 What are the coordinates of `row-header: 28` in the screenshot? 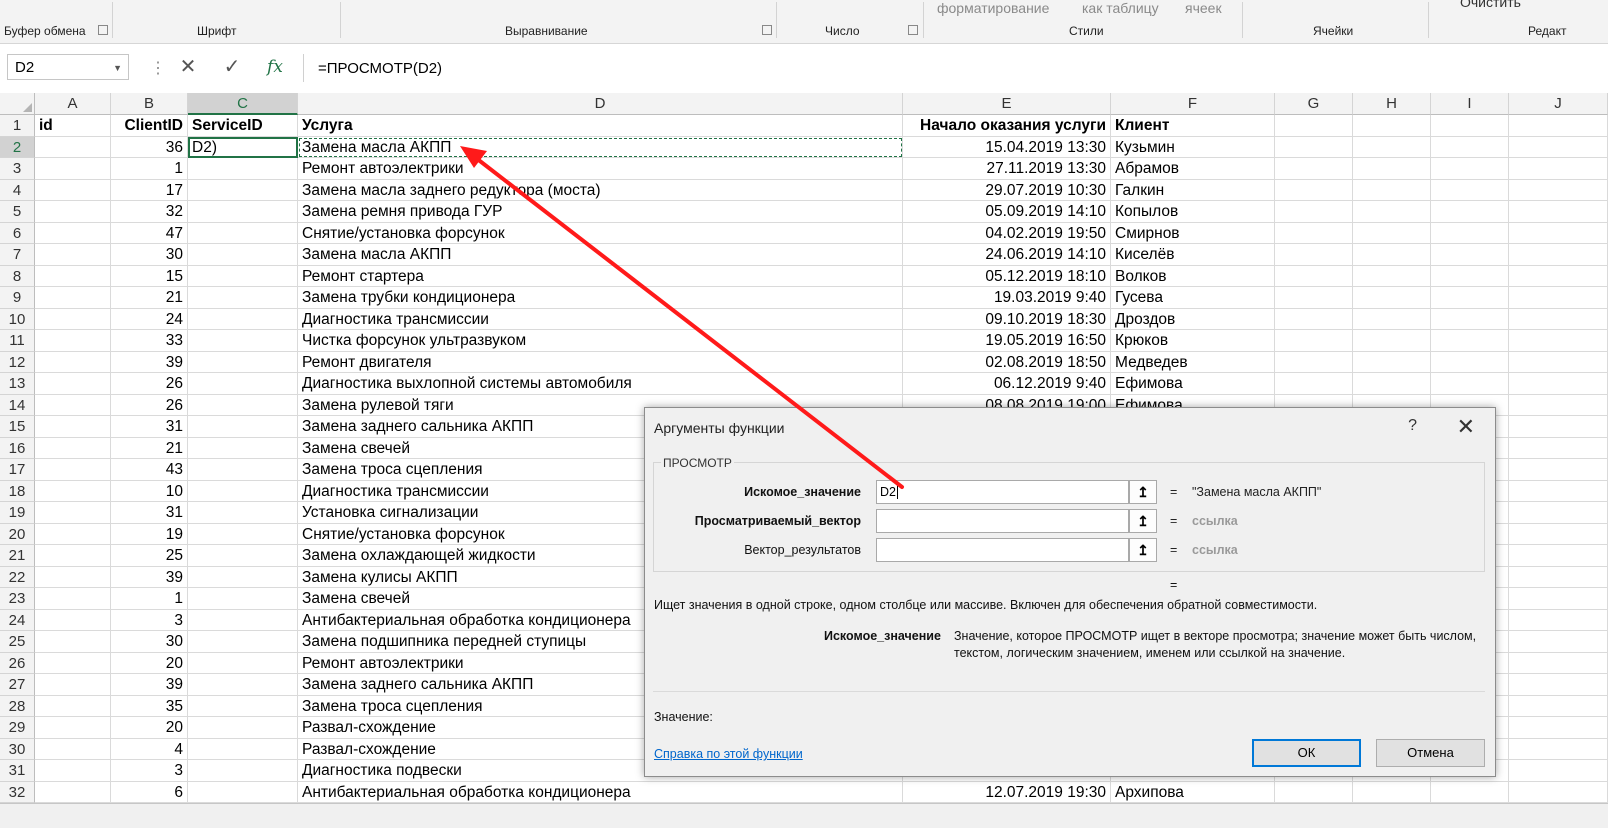 It's located at (17, 706).